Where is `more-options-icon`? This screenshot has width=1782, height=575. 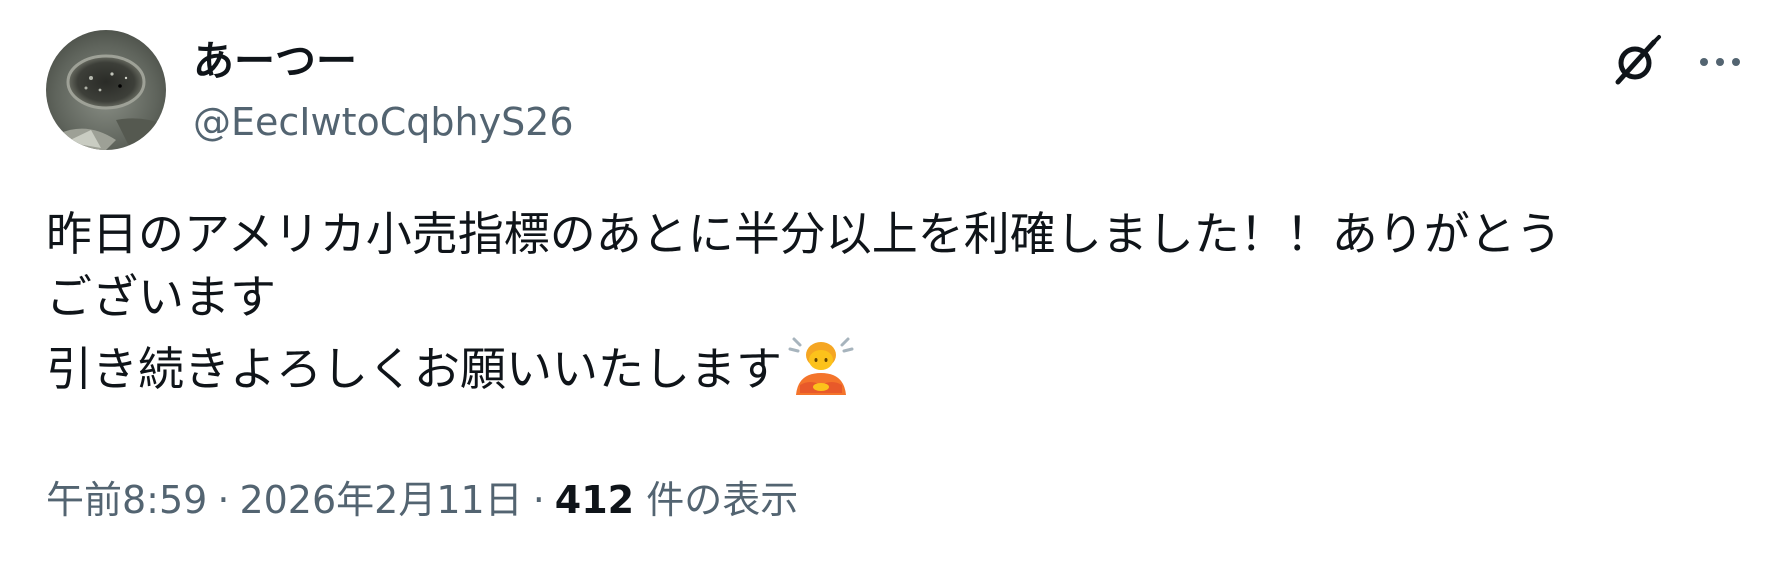
more-options-icon is located at coordinates (1720, 62).